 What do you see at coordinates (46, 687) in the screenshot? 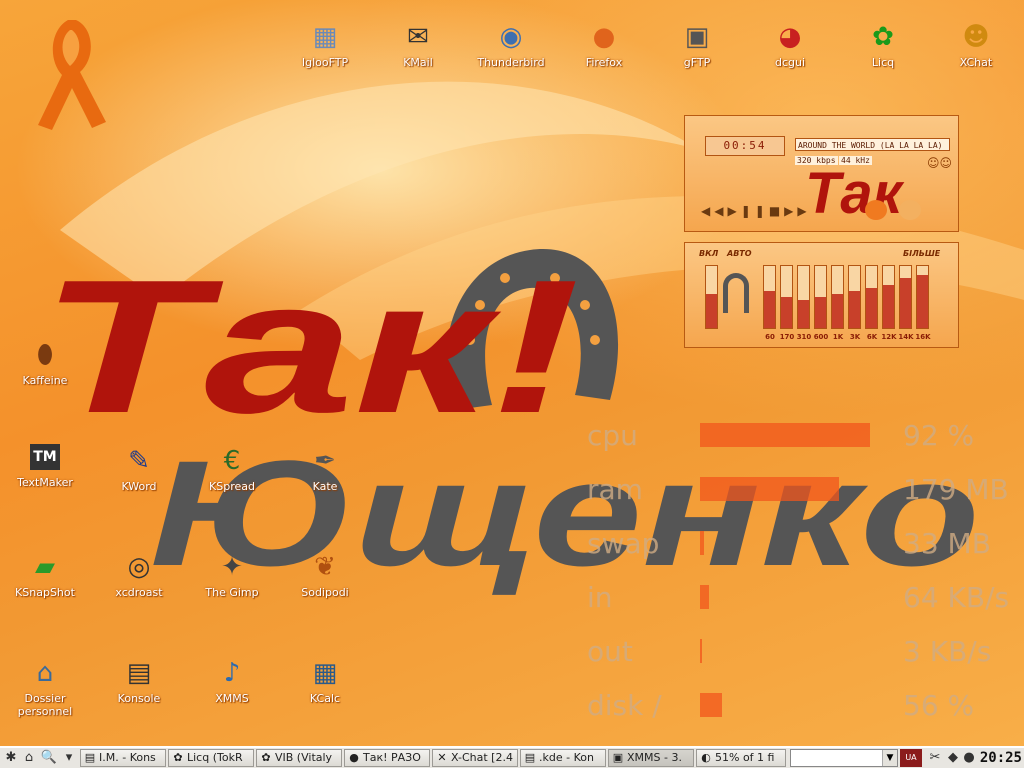
I see `desktop-icon-home: ⌂ Dossier personnel` at bounding box center [46, 687].